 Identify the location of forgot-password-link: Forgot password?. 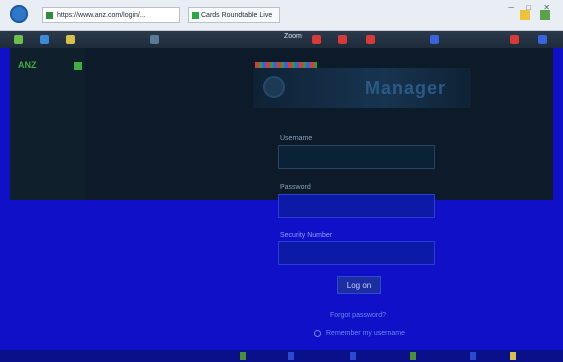
(358, 315).